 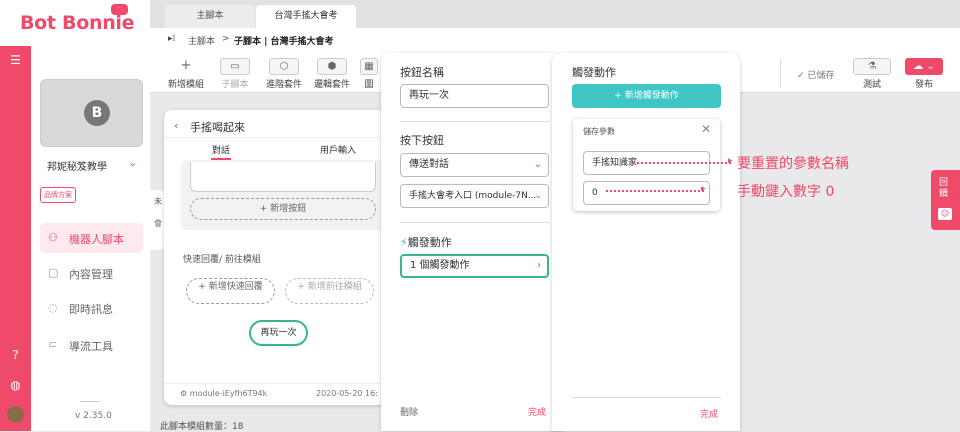 What do you see at coordinates (15, 414) in the screenshot?
I see `user-avatar` at bounding box center [15, 414].